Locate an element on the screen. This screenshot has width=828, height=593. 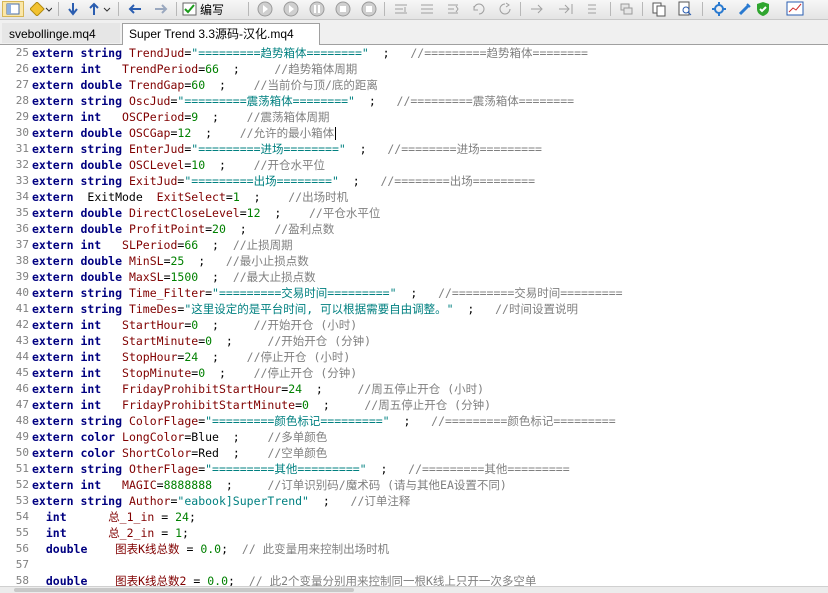
pause-icon is located at coordinates (317, 9).